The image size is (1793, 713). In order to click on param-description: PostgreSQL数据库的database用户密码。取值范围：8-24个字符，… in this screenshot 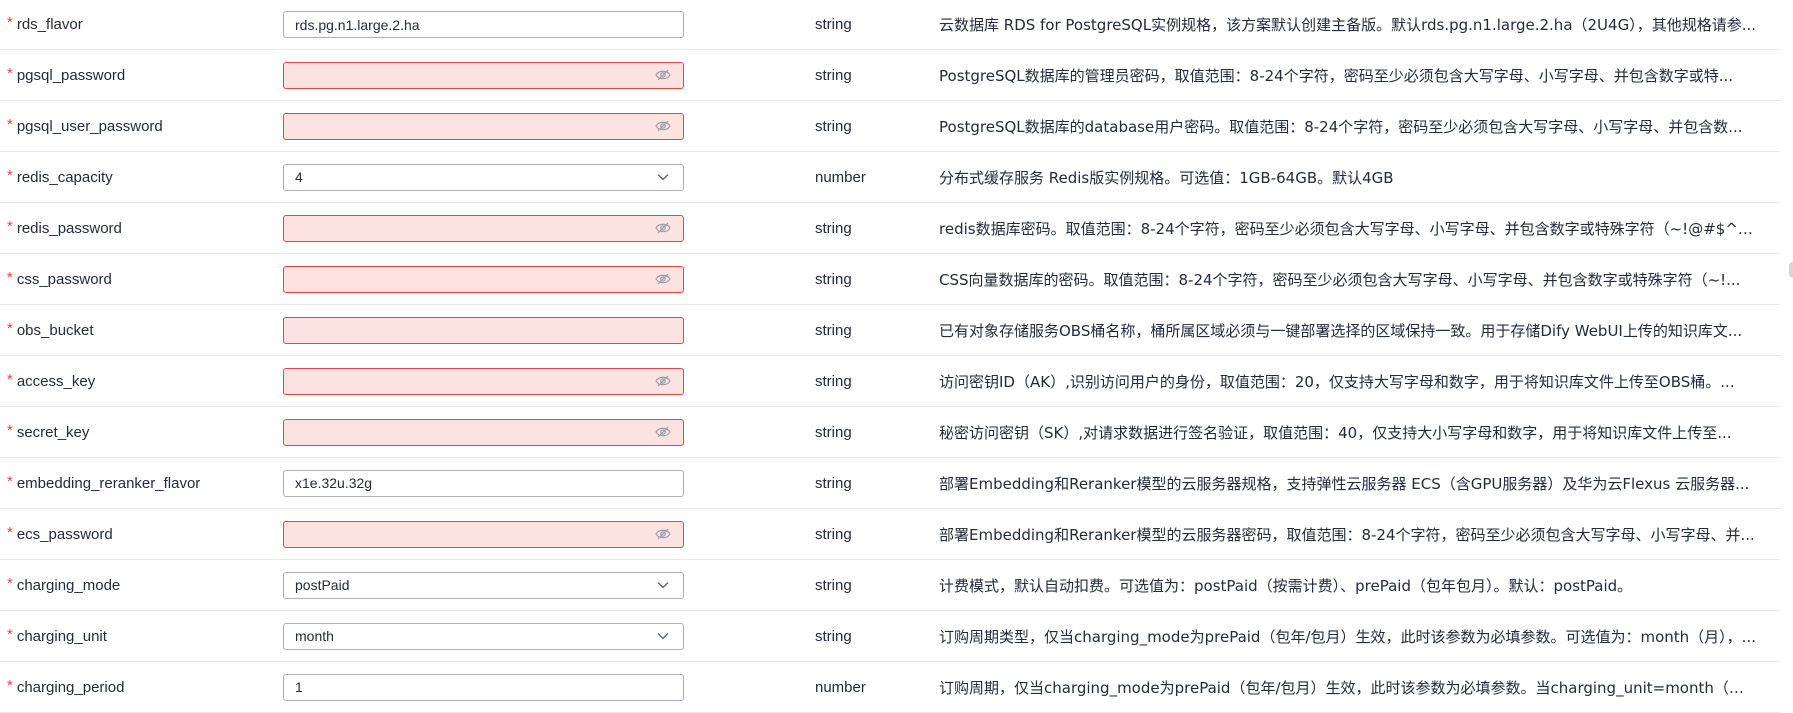, I will do `click(1341, 126)`.